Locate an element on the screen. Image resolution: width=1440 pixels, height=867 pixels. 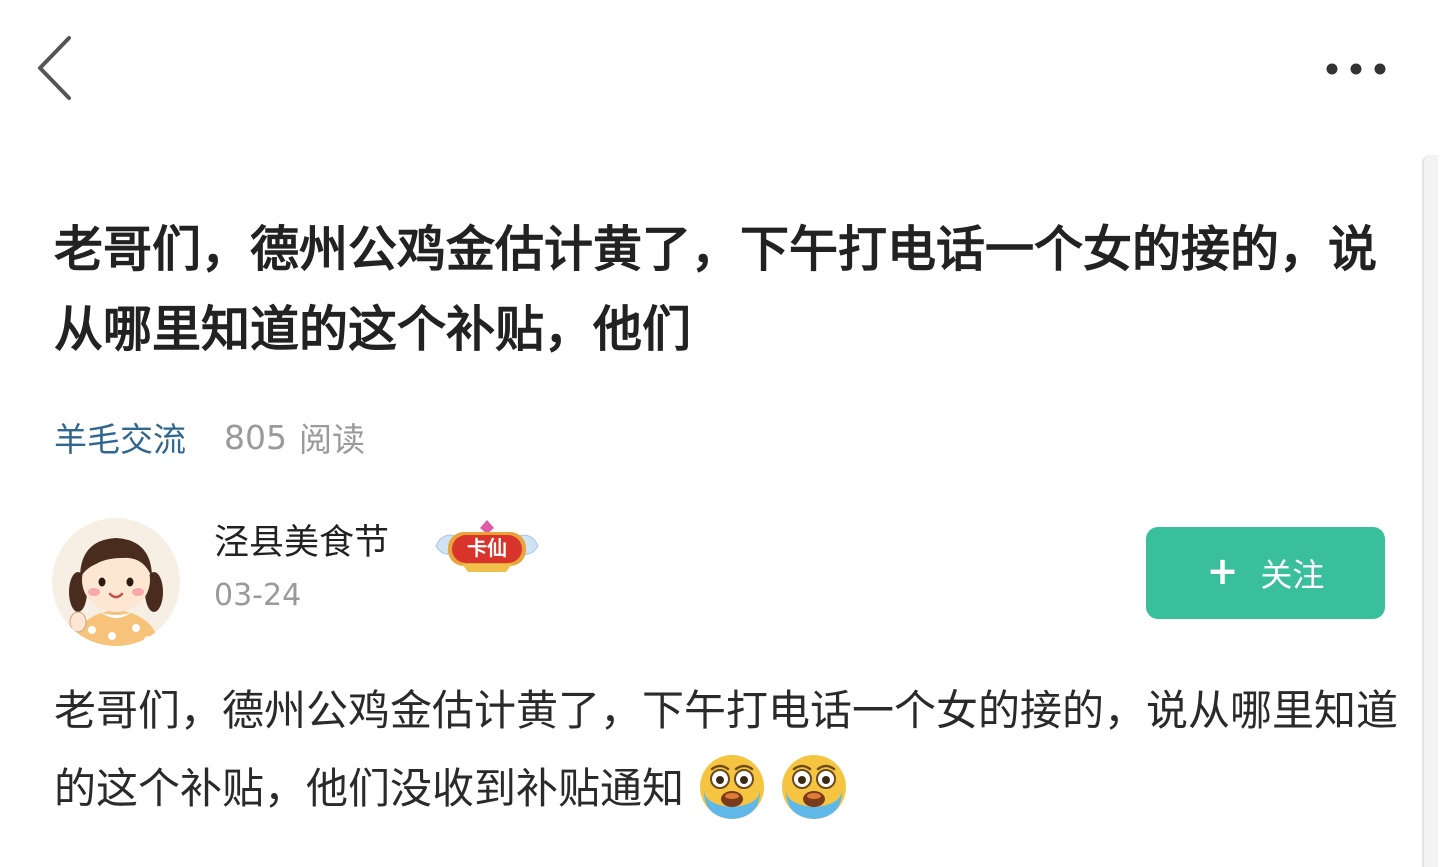
author-name: 泾县美食节 is located at coordinates (301, 539).